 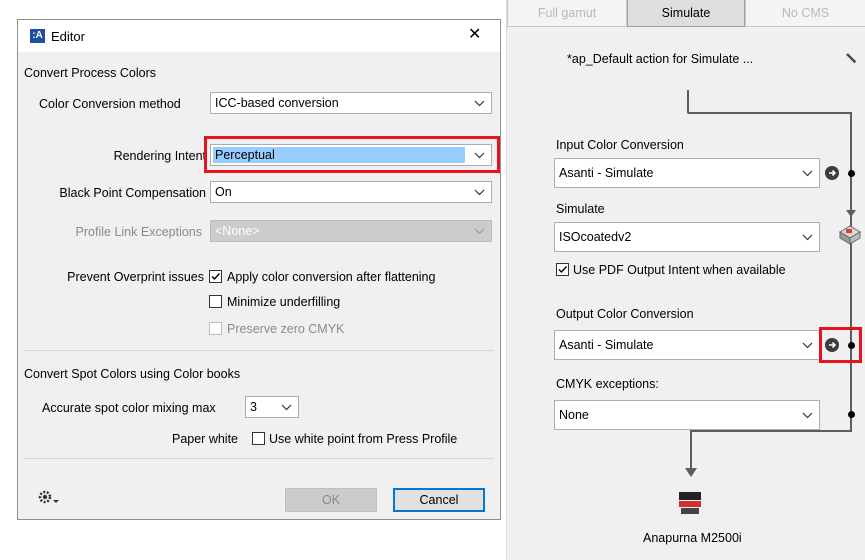 I want to click on tab-no-cms: No CMS, so click(x=805, y=13).